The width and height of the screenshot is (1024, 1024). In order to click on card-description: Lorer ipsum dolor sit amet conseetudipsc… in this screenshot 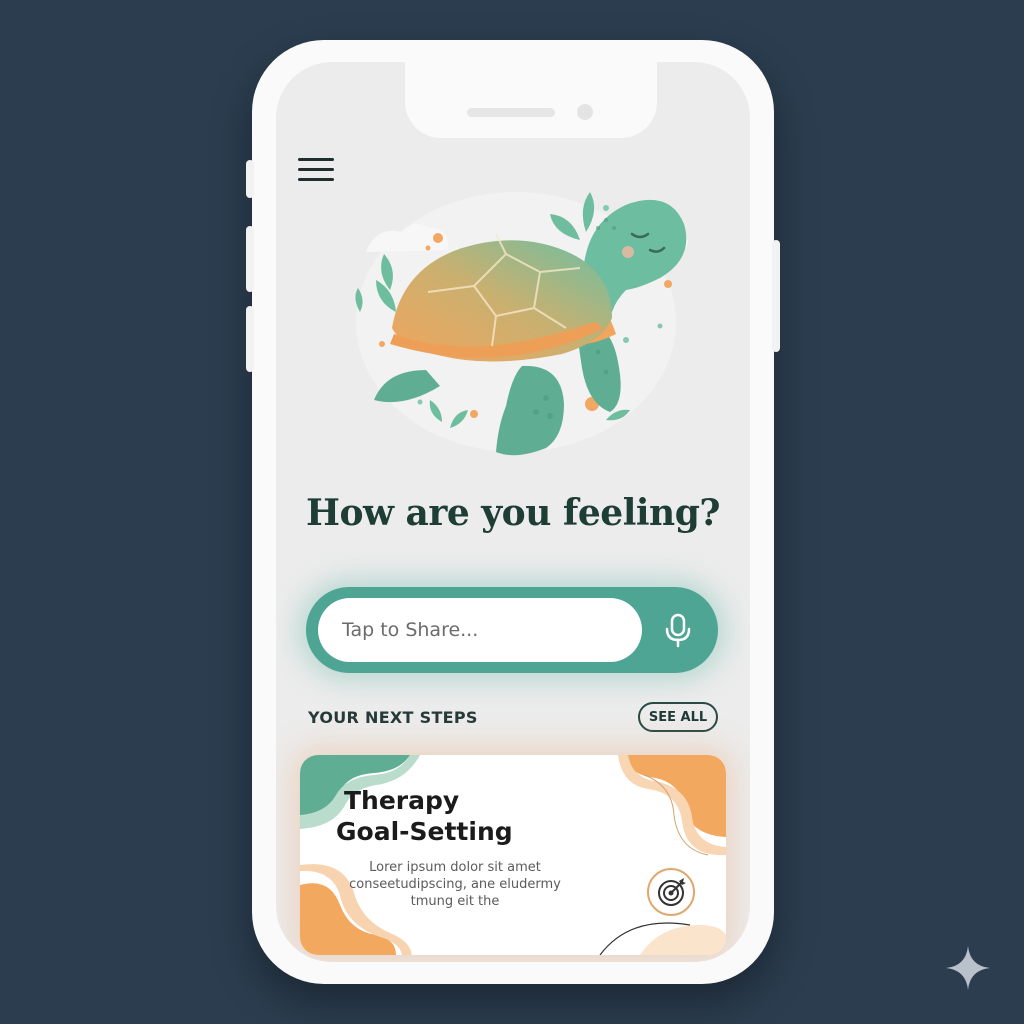, I will do `click(455, 884)`.